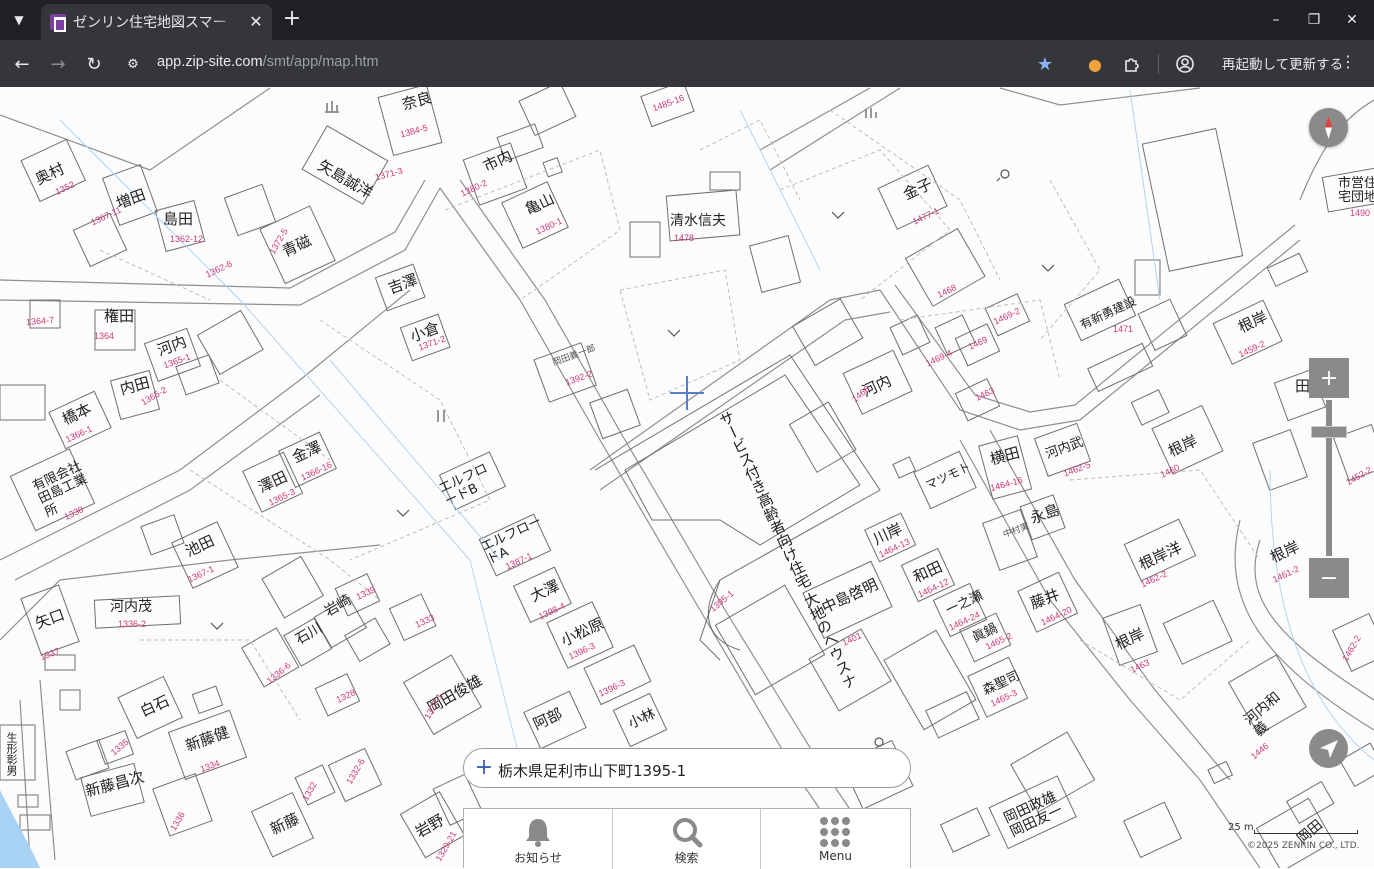  Describe the element at coordinates (1132, 64) in the screenshot. I see `puzzle-icon` at that location.